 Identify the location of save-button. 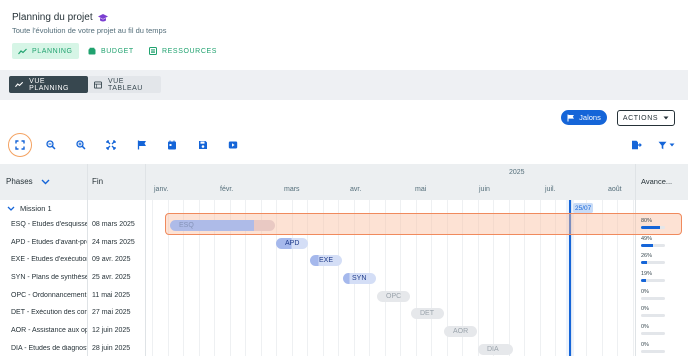
(203, 145).